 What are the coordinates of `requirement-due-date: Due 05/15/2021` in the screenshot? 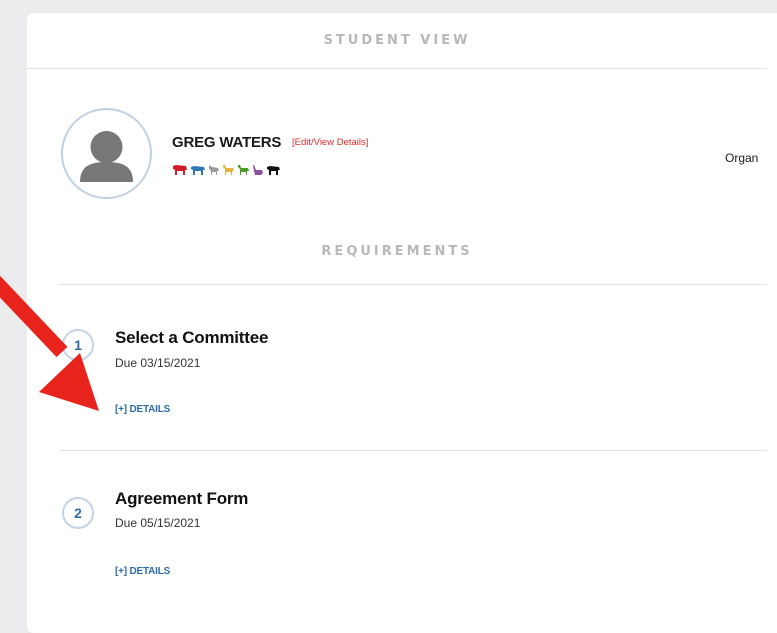 It's located at (158, 523).